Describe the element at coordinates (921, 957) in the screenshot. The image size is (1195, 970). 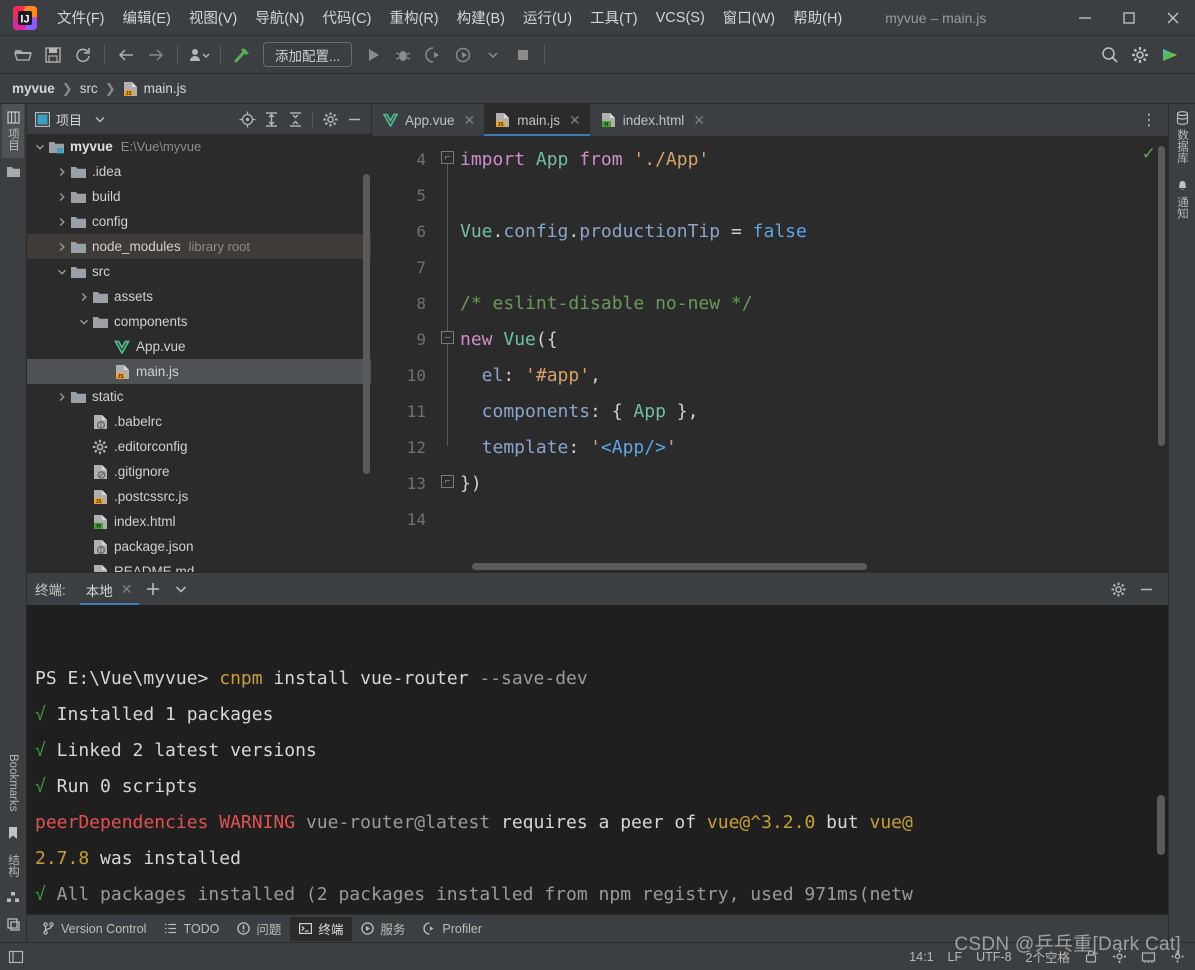
I see `caret-position: 14:1` at that location.